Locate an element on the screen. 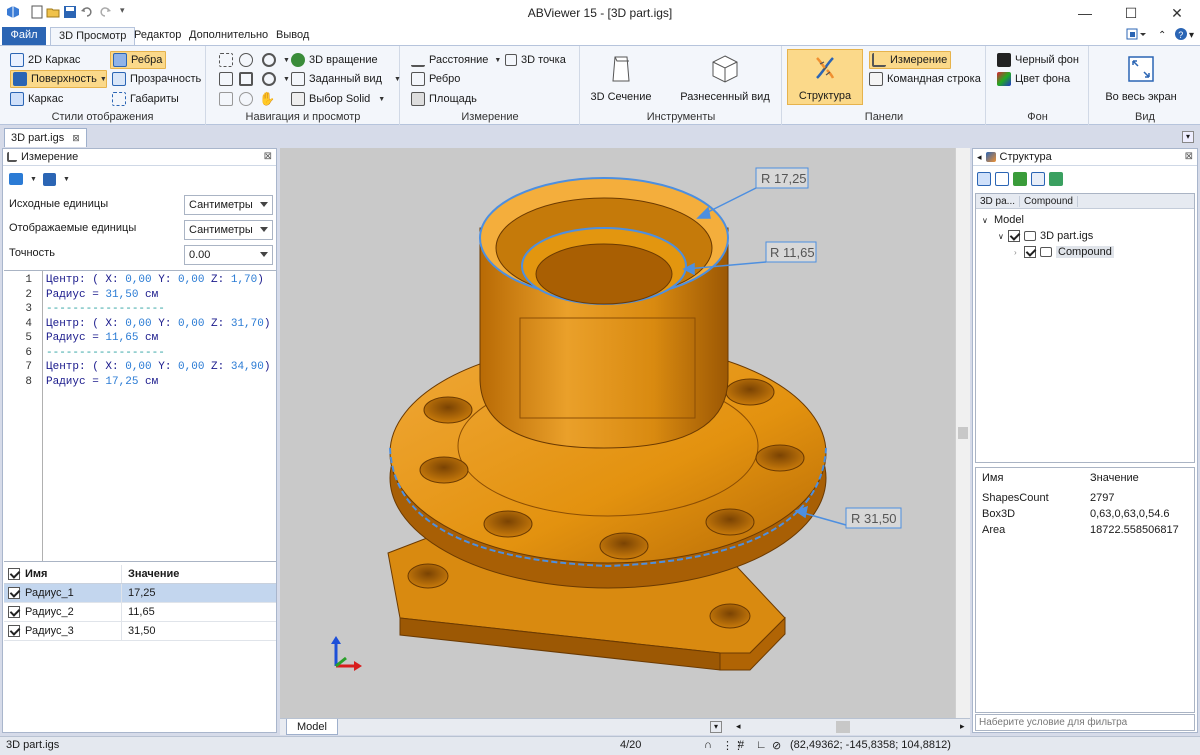 The width and height of the screenshot is (1200, 755). tree-view-icon is located at coordinates (984, 179).